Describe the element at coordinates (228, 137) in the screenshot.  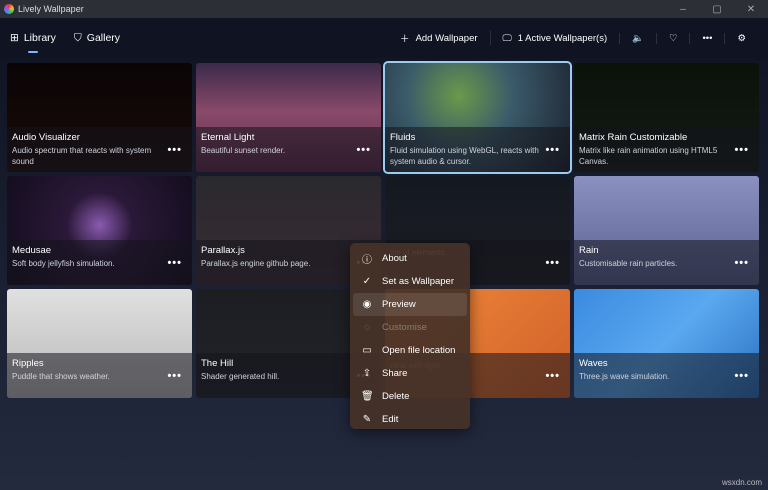
I see `card-title: Eternal Light` at that location.